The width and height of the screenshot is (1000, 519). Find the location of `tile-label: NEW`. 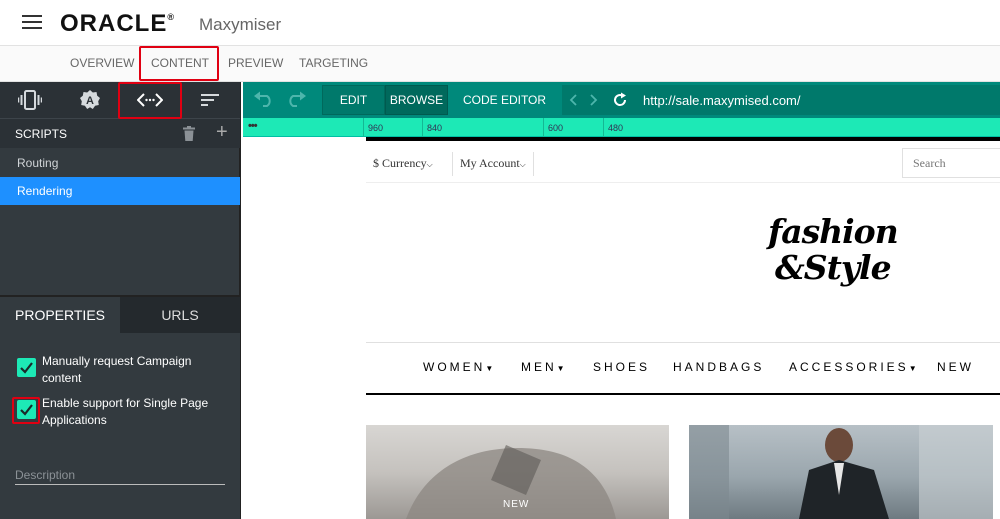

tile-label: NEW is located at coordinates (516, 504).